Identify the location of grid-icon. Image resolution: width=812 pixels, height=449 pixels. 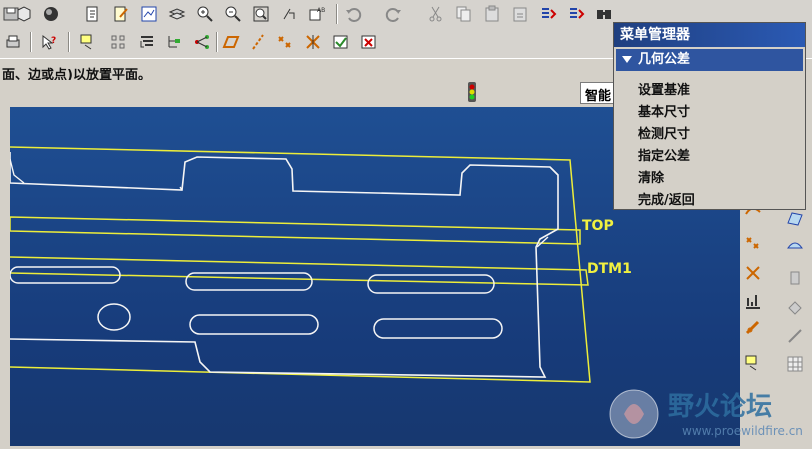
(118, 42).